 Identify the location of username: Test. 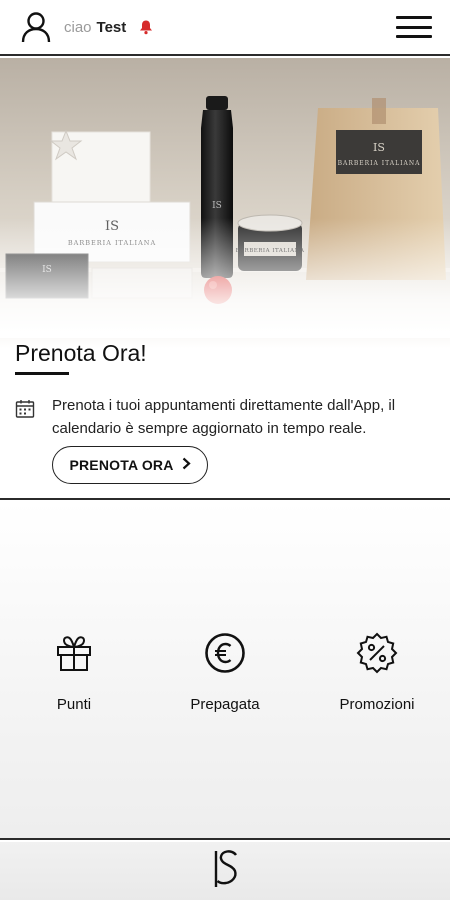
(111, 27).